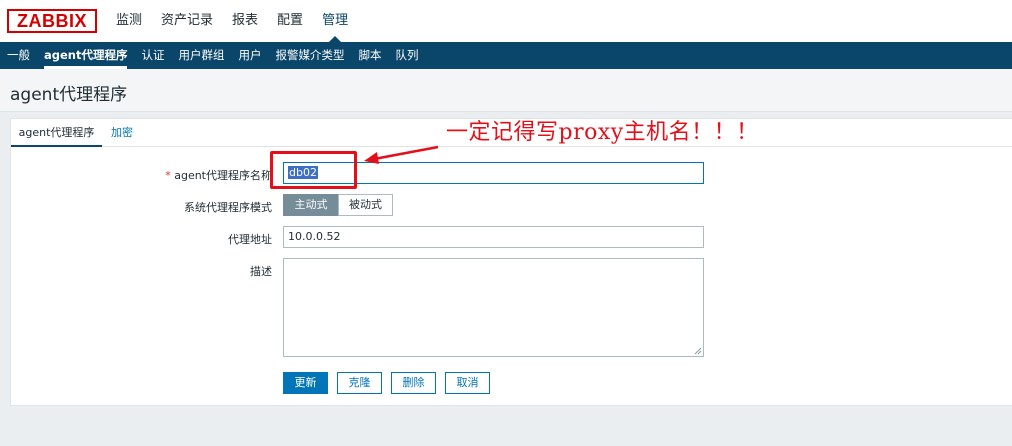  What do you see at coordinates (187, 21) in the screenshot?
I see `main-menu-inventory: 资产记录` at bounding box center [187, 21].